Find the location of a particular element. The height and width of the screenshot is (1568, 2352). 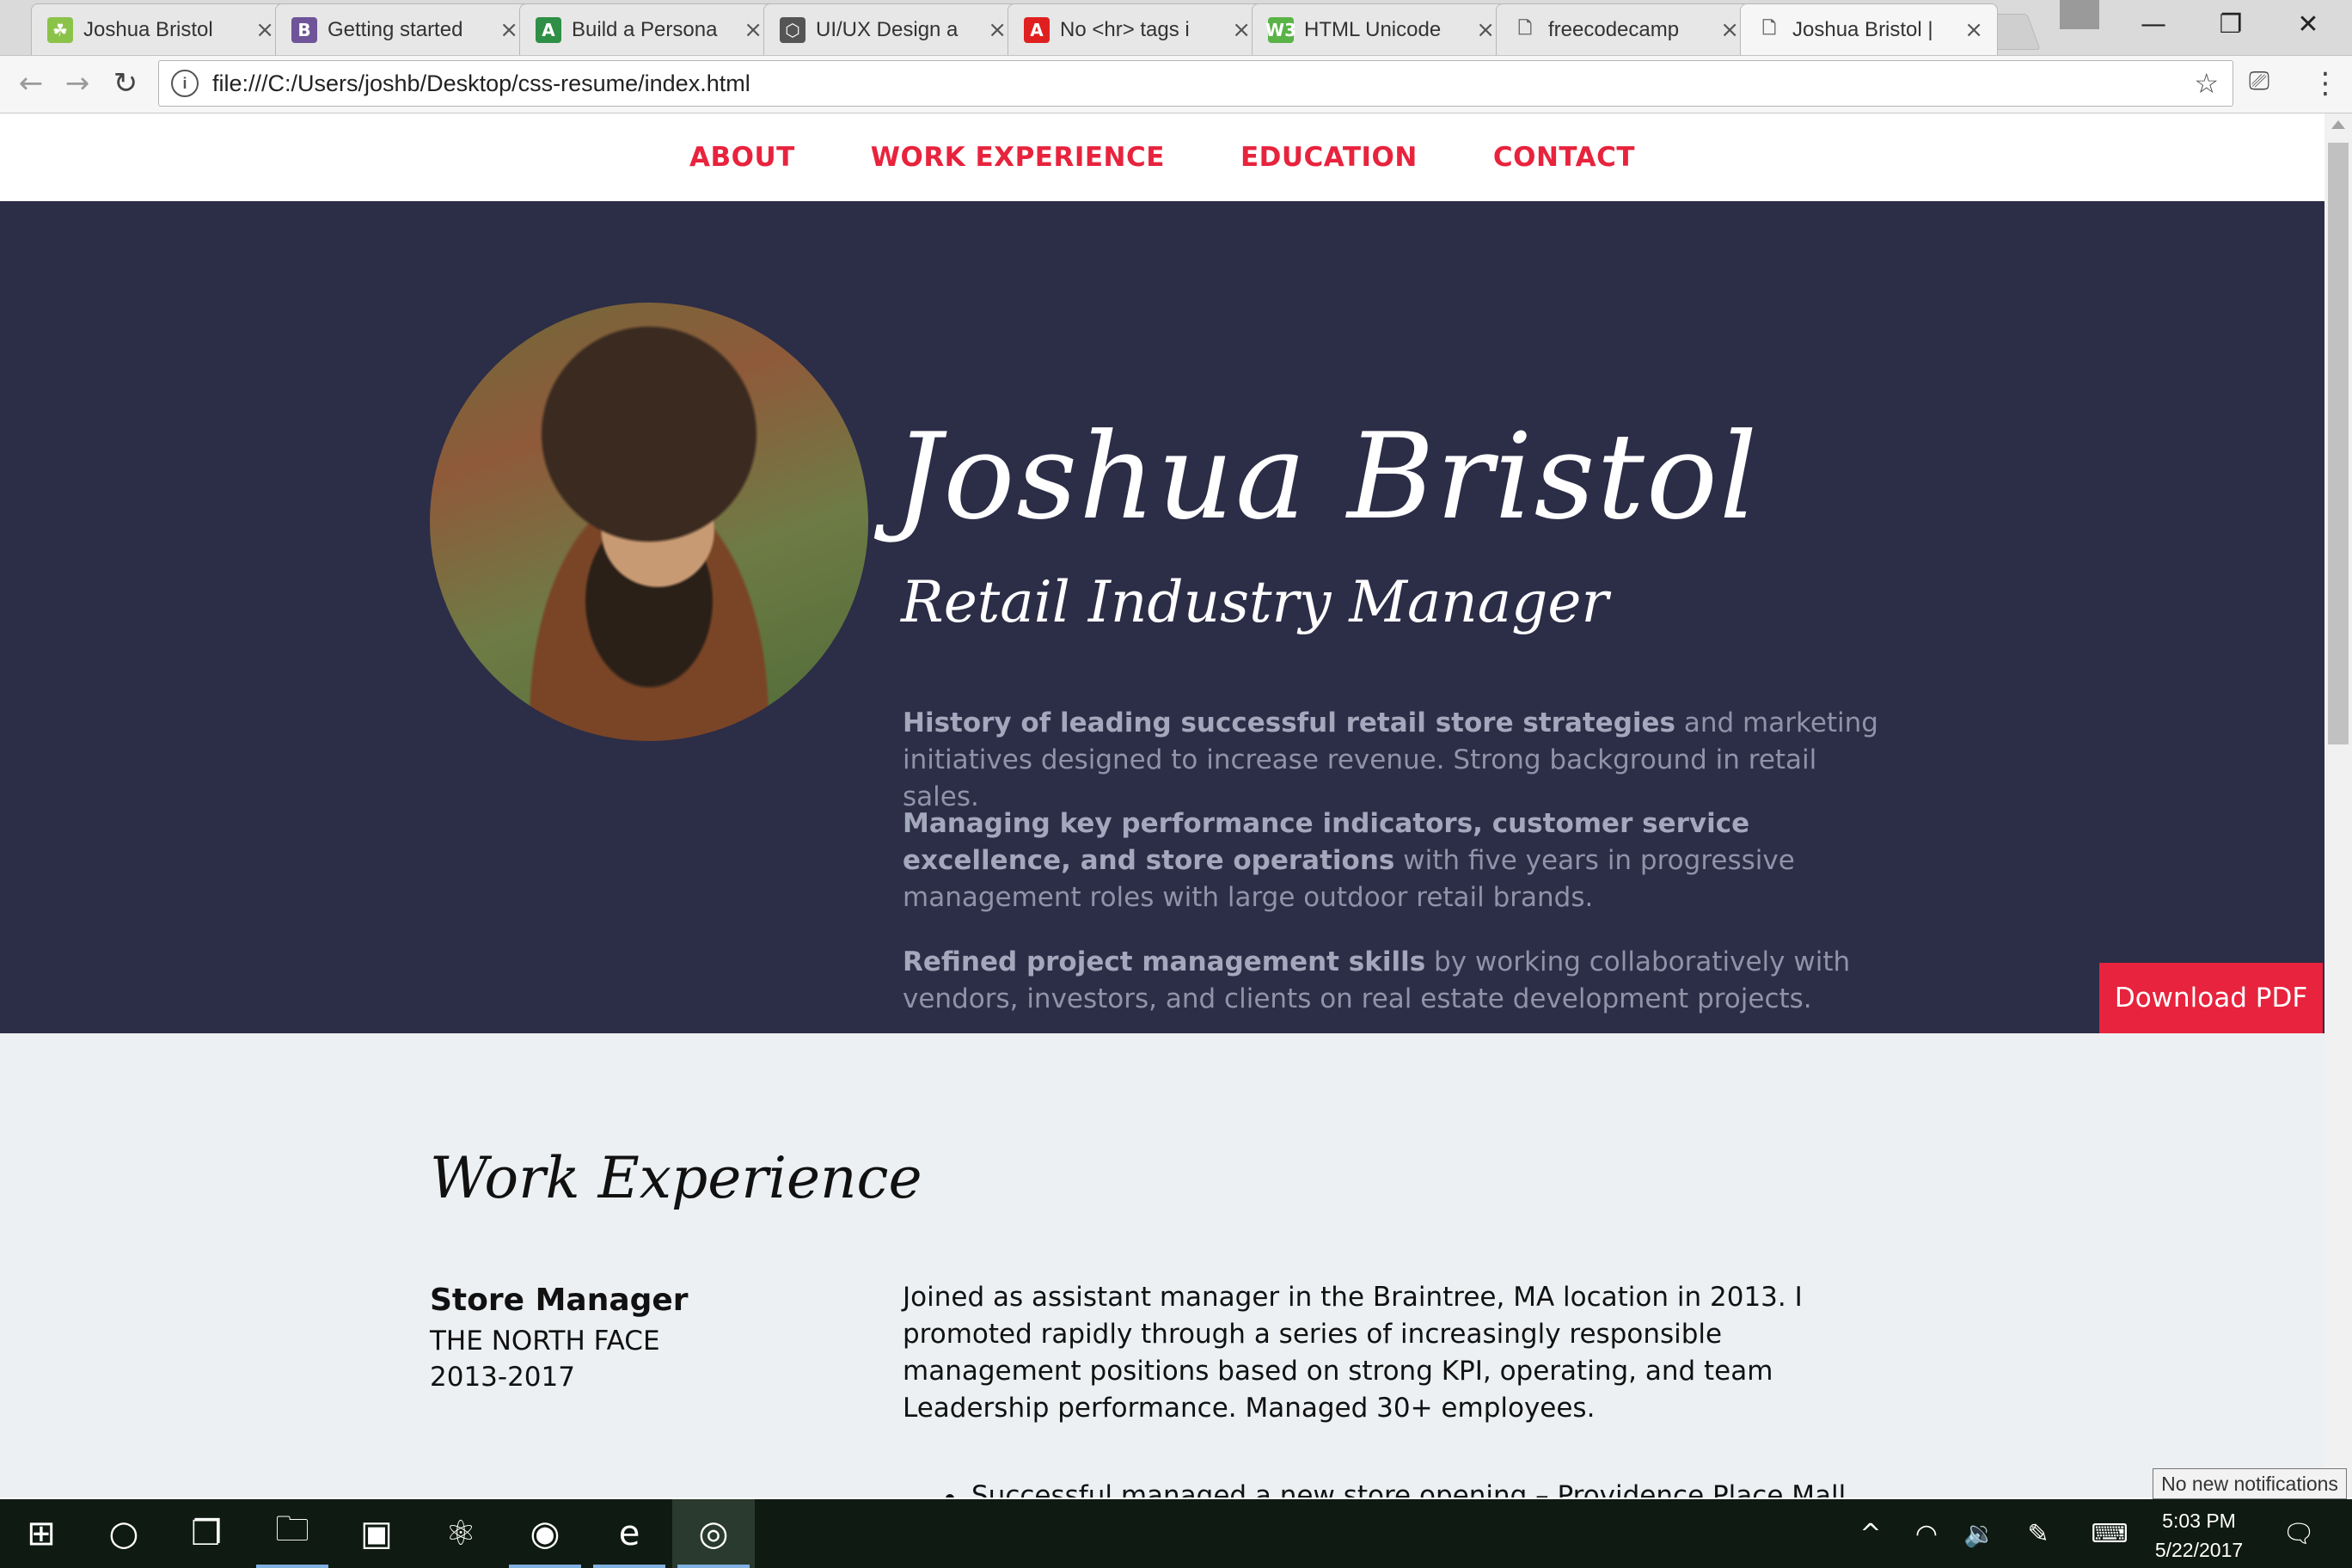

browser-menu-icon: ⋮ is located at coordinates (2325, 83).